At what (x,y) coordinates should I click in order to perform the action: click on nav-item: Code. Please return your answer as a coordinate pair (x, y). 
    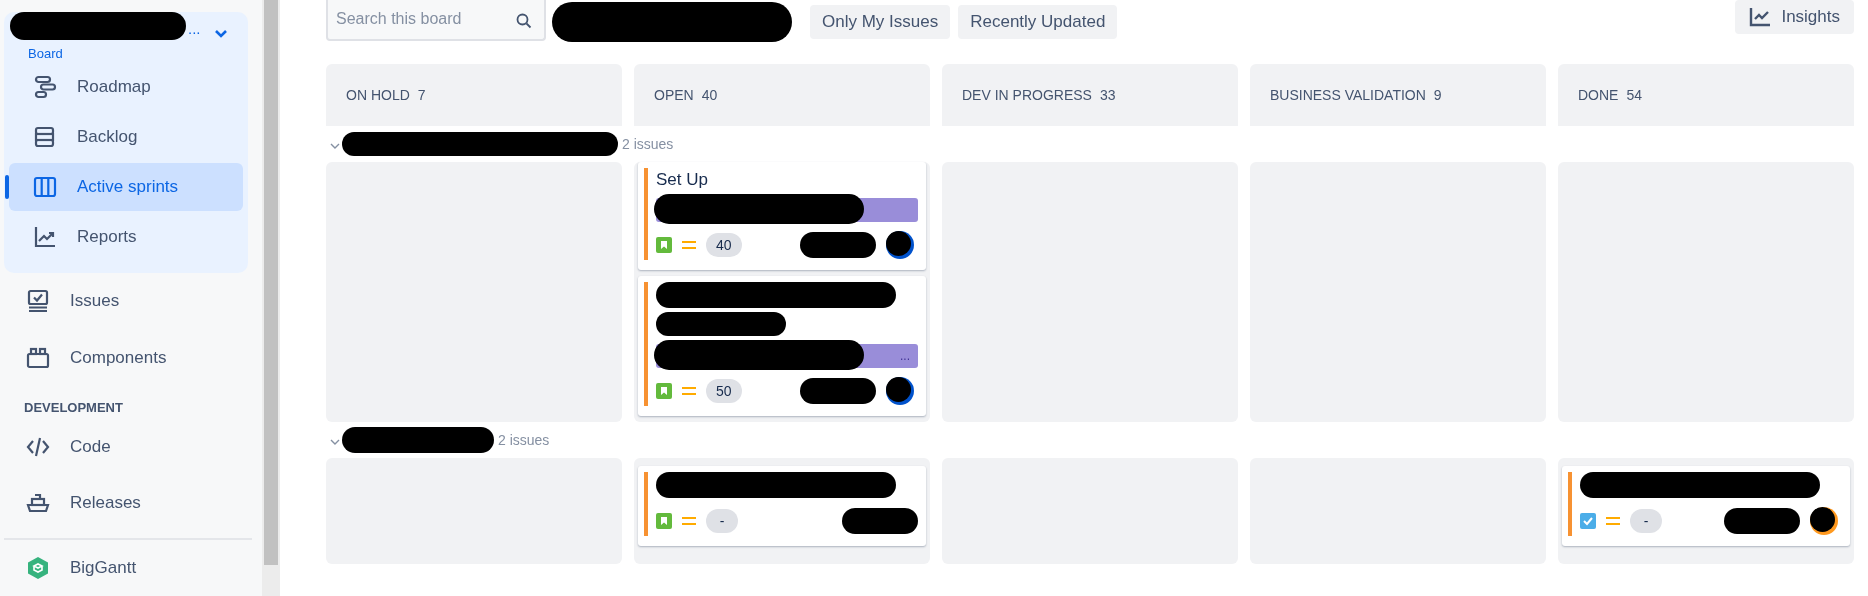
    Looking at the image, I should click on (133, 447).